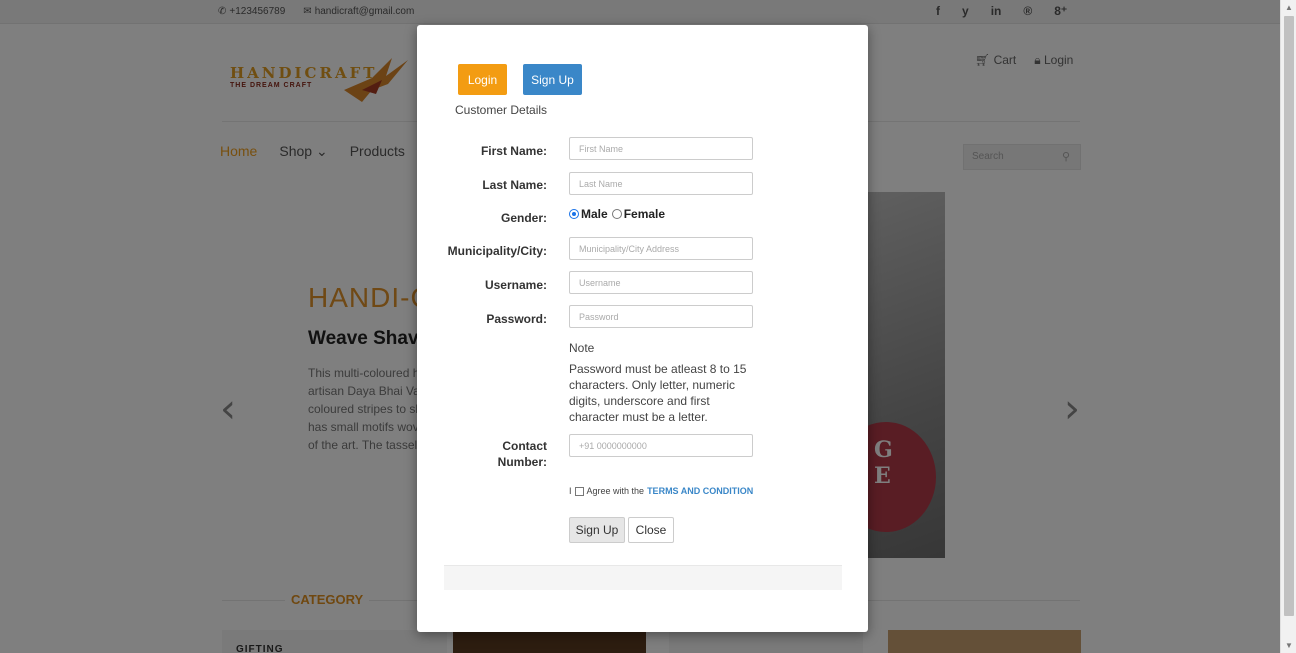  Describe the element at coordinates (1289, 316) in the screenshot. I see `scrollbar-thumb` at that location.